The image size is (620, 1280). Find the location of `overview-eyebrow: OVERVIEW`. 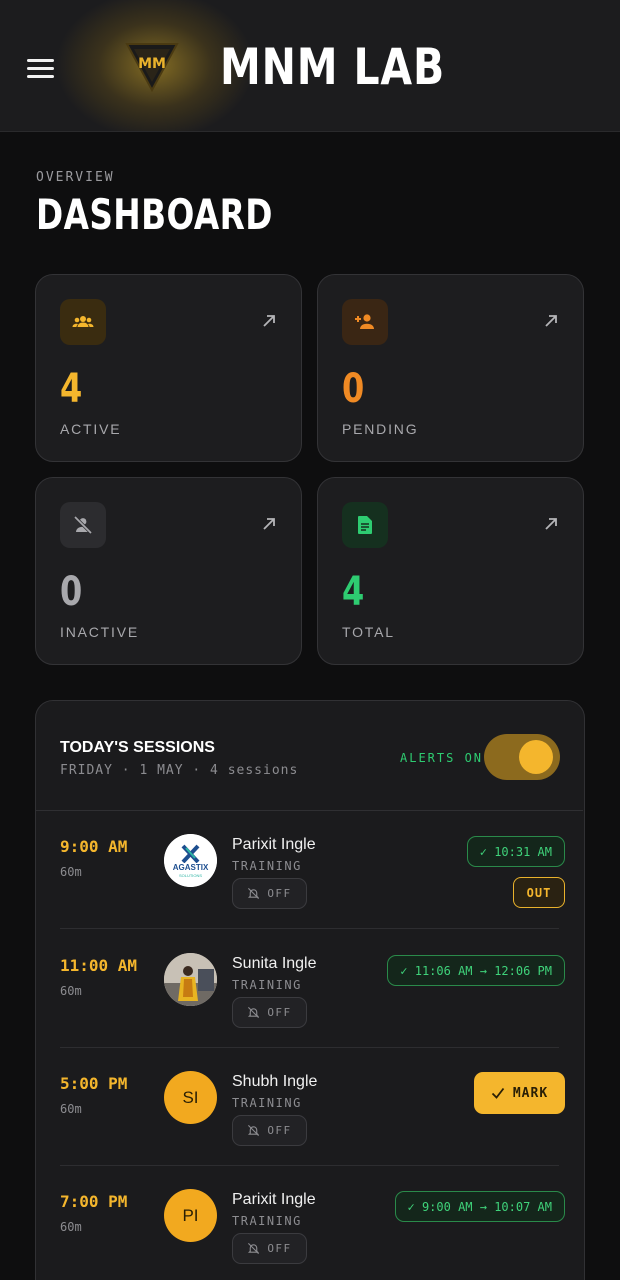

overview-eyebrow: OVERVIEW is located at coordinates (75, 177).